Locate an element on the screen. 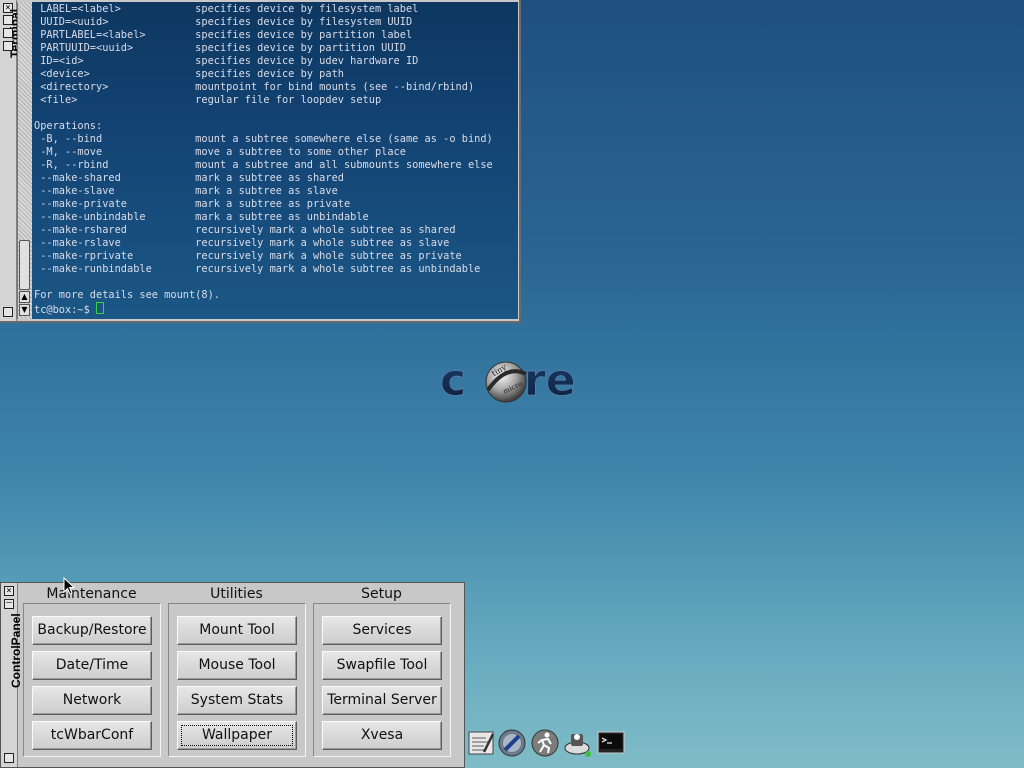  terminal-server-button: Terminal Server is located at coordinates (382, 700).